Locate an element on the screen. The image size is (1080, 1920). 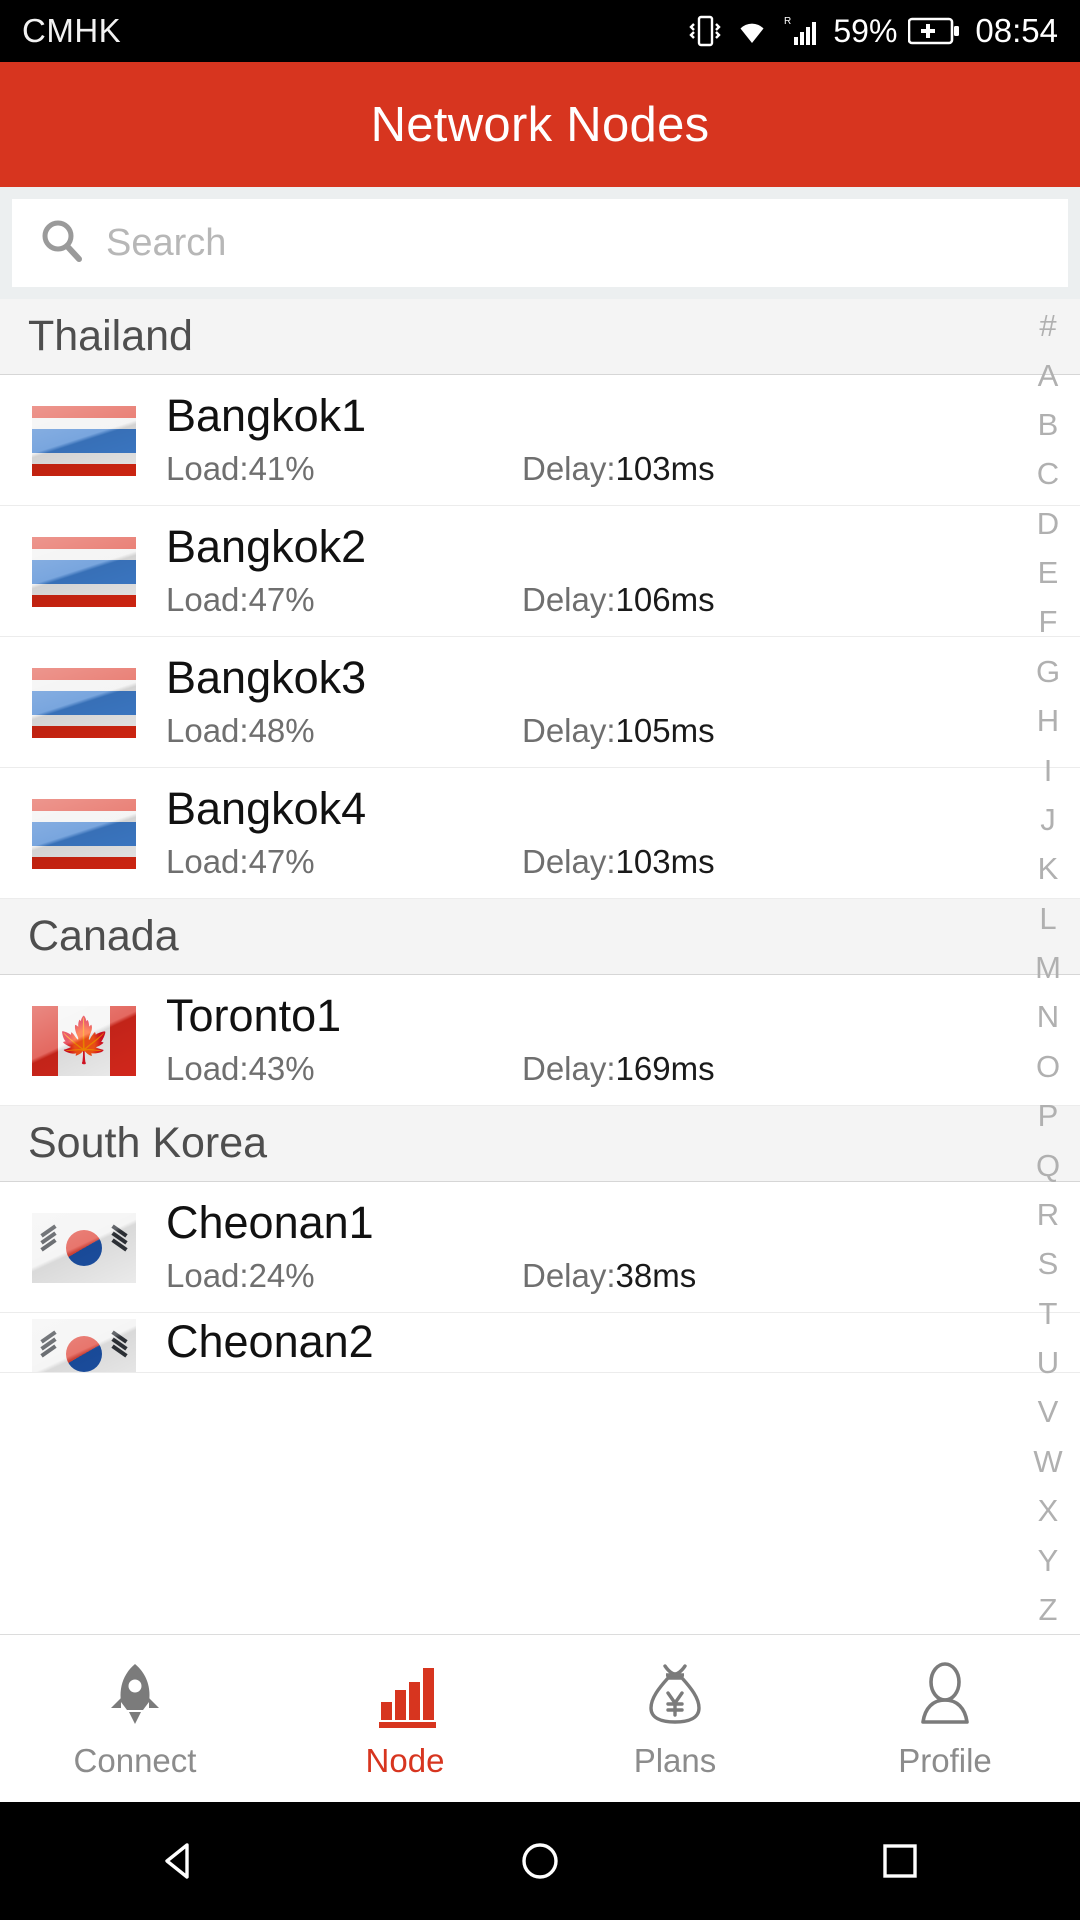
node-delay: Delay:103ms is located at coordinates (618, 862).